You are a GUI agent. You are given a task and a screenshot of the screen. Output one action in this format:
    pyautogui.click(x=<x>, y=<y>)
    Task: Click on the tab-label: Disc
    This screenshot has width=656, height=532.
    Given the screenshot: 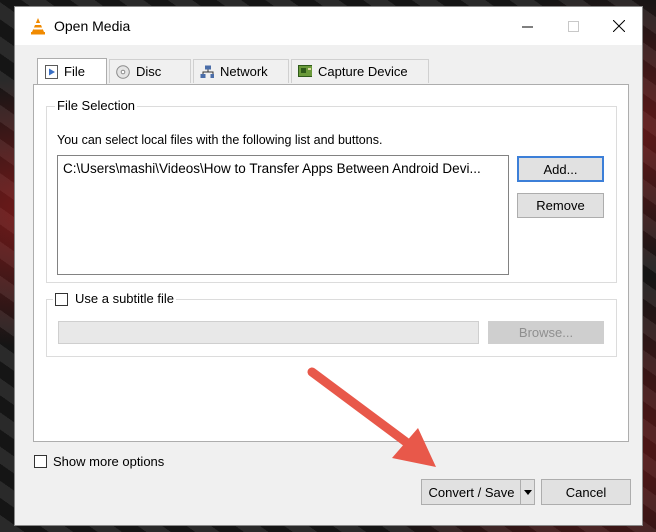 What is the action you would take?
    pyautogui.click(x=149, y=71)
    